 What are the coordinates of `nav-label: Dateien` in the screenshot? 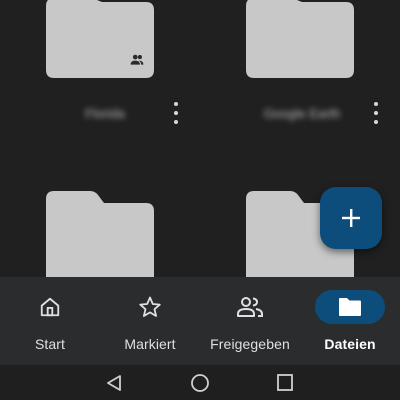 It's located at (350, 344).